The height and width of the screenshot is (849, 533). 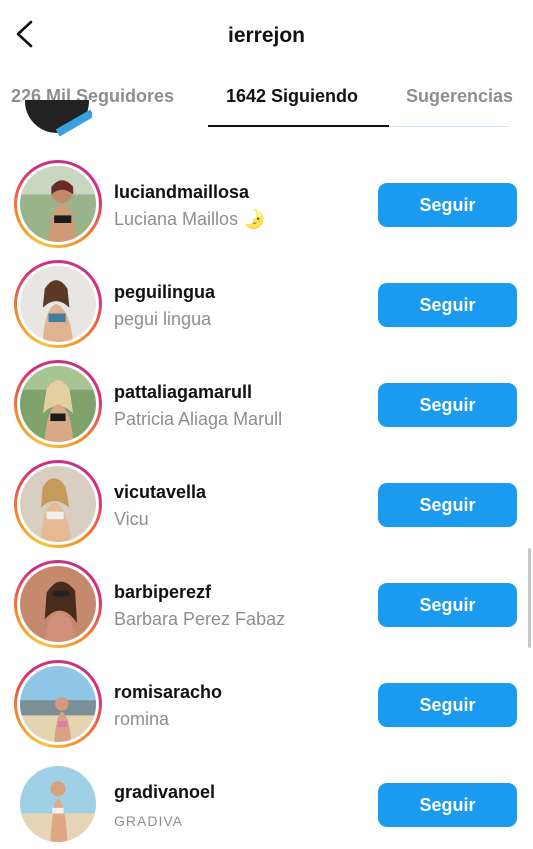 I want to click on partial-avatar, so click(x=57, y=121).